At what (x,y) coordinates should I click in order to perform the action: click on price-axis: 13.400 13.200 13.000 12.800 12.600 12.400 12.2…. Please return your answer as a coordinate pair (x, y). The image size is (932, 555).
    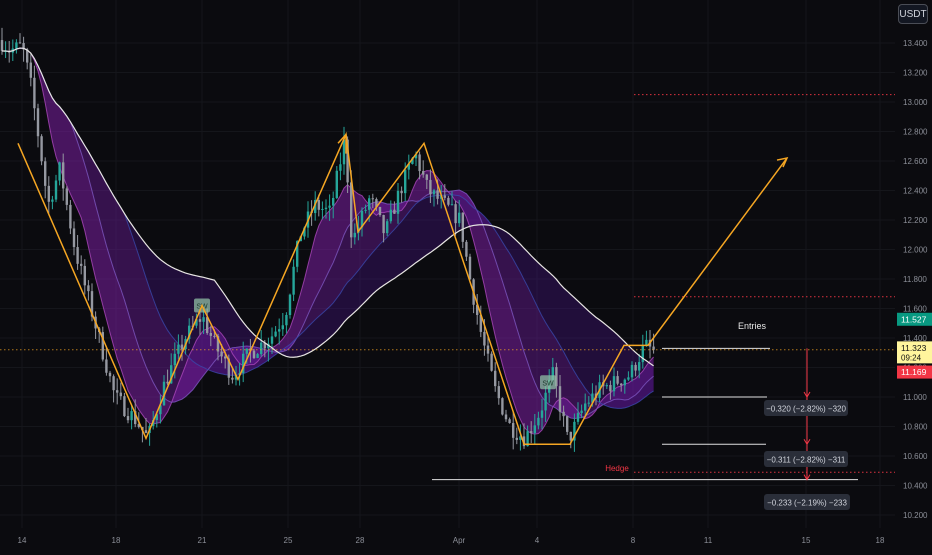
    Looking at the image, I should click on (914, 279).